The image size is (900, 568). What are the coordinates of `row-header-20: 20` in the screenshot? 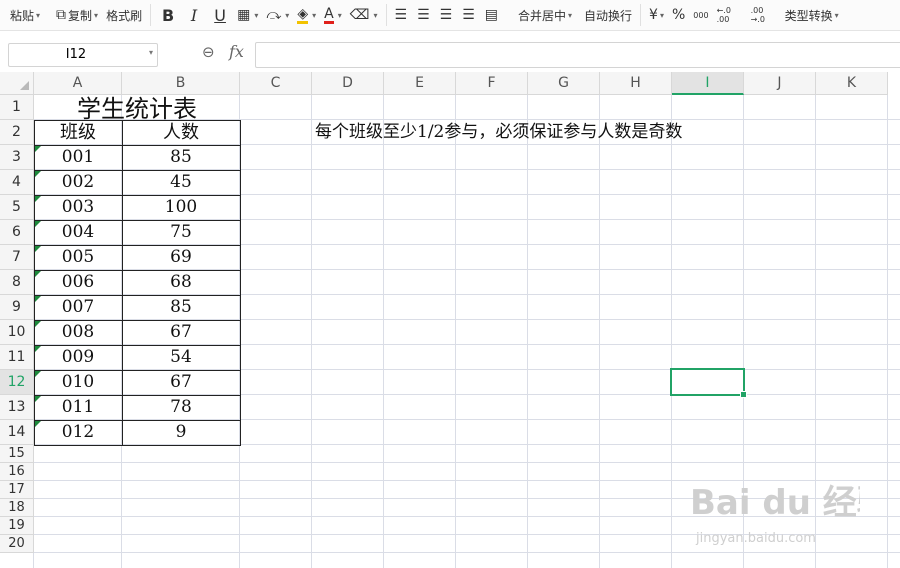 It's located at (17, 544).